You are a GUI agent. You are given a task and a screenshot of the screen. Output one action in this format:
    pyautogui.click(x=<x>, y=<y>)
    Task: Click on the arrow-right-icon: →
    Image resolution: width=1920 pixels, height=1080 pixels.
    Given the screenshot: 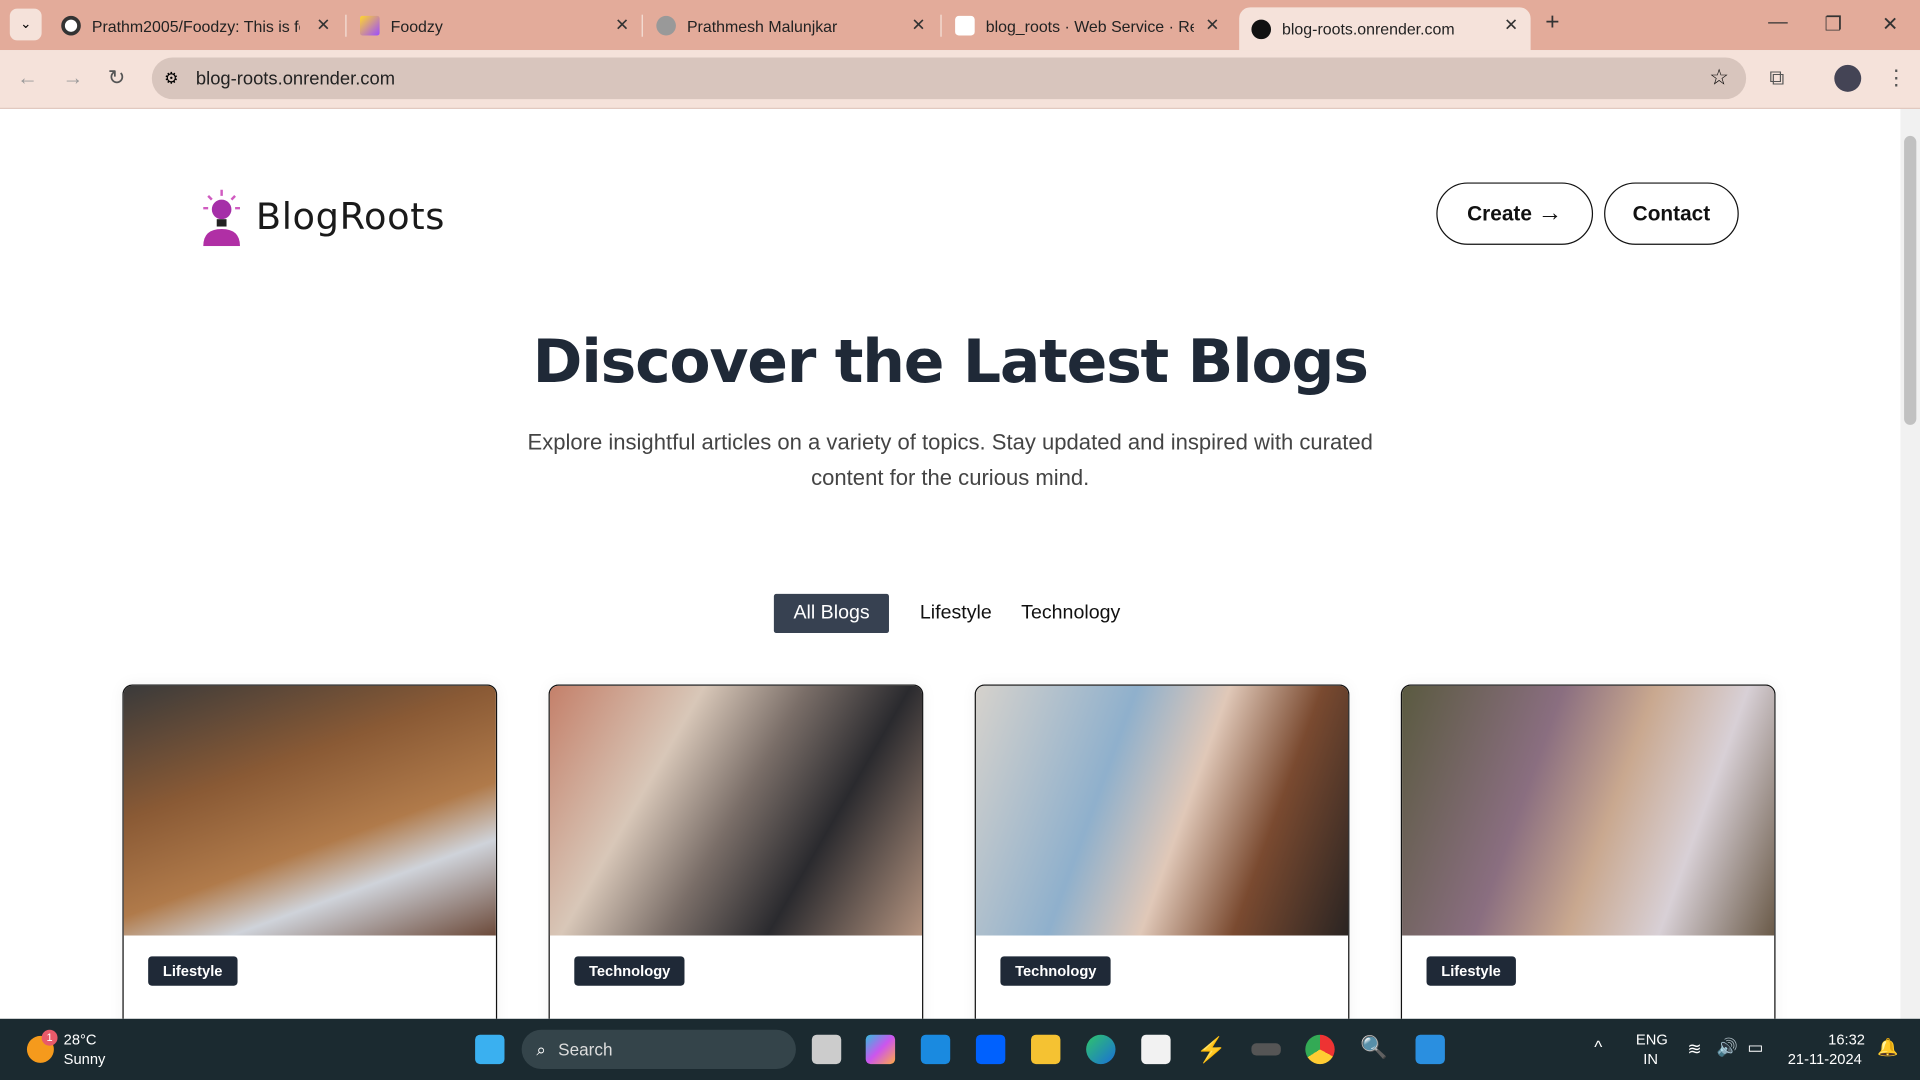 What is the action you would take?
    pyautogui.click(x=1550, y=213)
    